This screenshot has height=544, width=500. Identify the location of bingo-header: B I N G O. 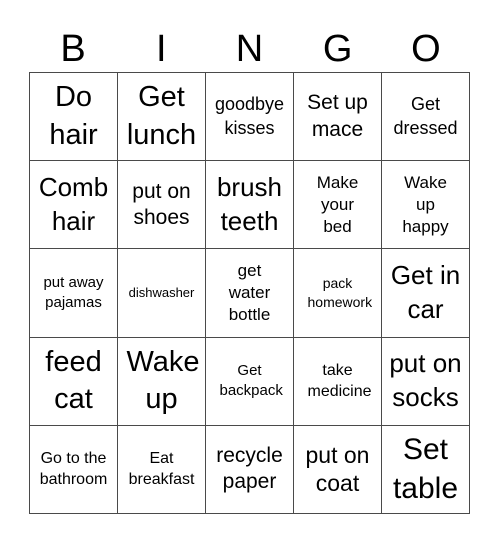
(249, 49).